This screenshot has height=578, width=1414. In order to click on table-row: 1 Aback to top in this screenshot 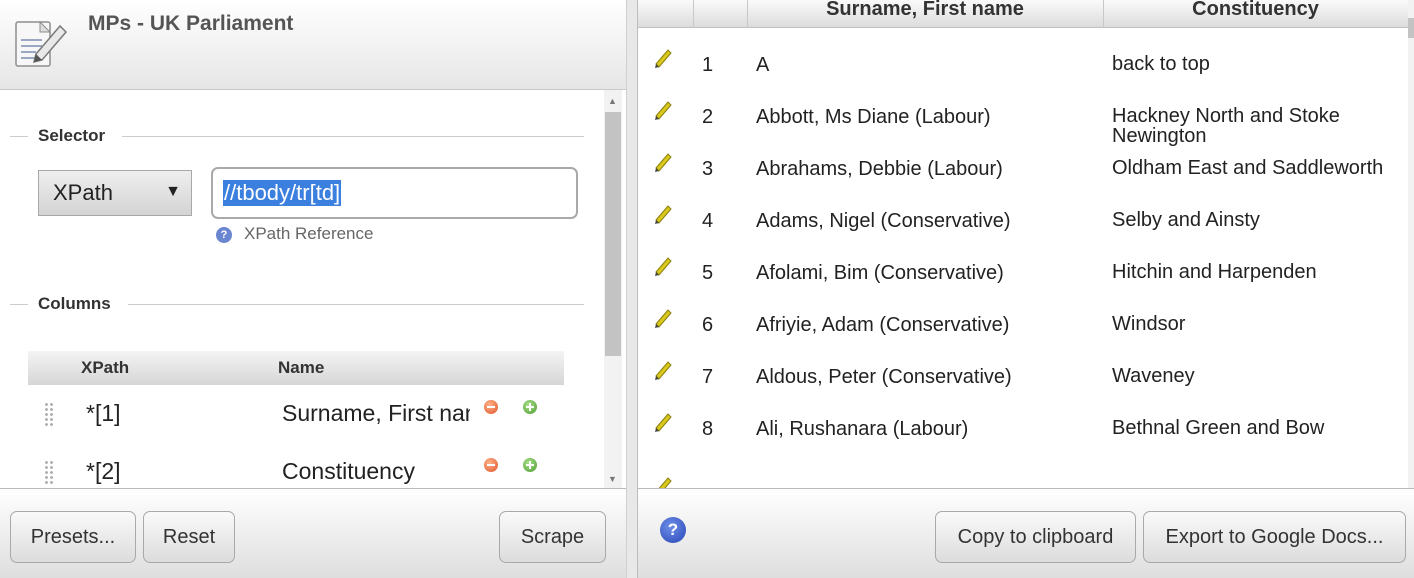, I will do `click(1023, 58)`.